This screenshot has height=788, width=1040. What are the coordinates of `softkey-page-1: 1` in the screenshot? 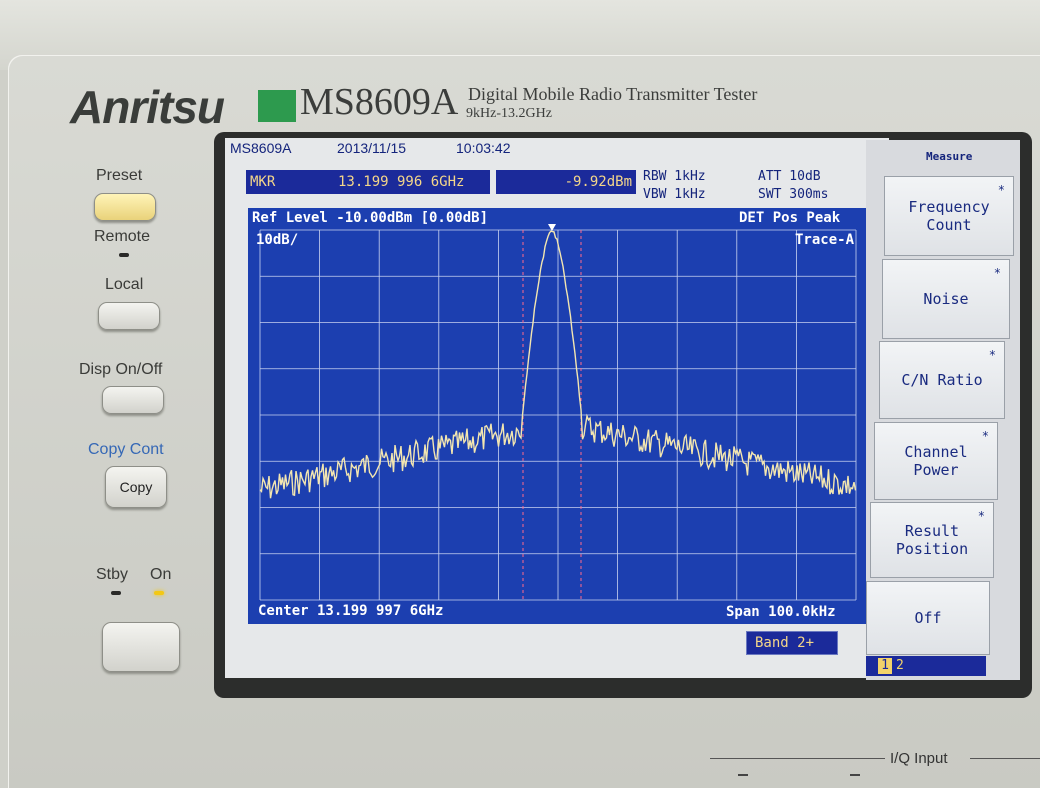 It's located at (885, 666).